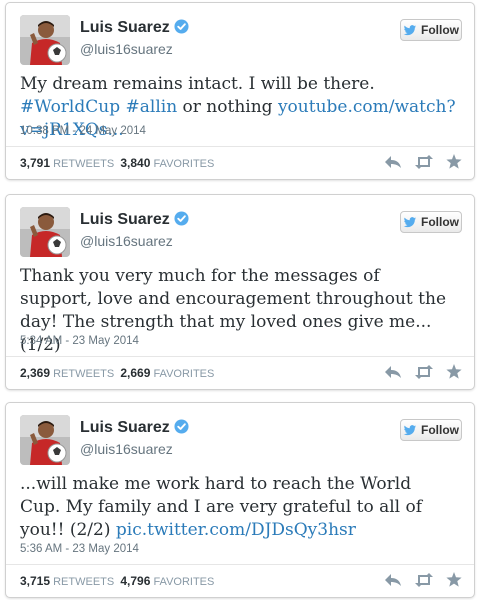  What do you see at coordinates (35, 163) in the screenshot?
I see `retweet-count: 3,791` at bounding box center [35, 163].